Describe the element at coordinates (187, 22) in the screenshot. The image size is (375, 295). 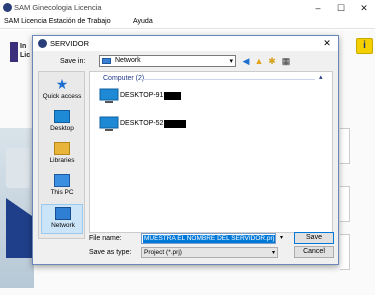
I see `menu-bar: SAM Licencia Estación de Trabajo Ayuda` at that location.